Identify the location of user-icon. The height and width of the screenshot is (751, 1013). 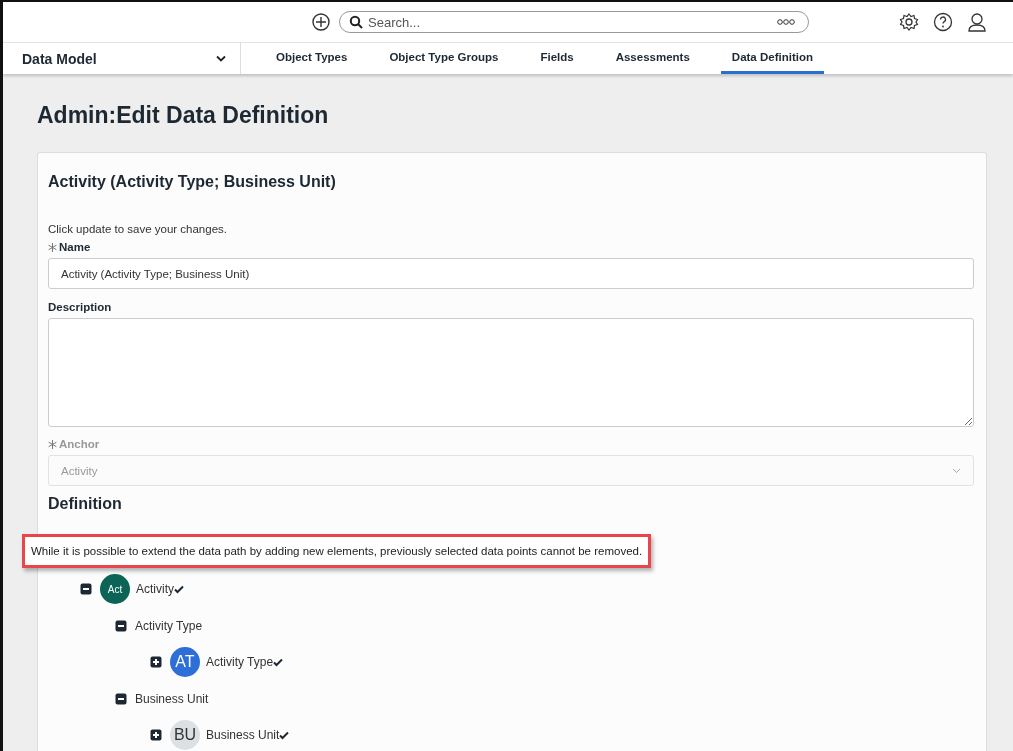
(977, 22).